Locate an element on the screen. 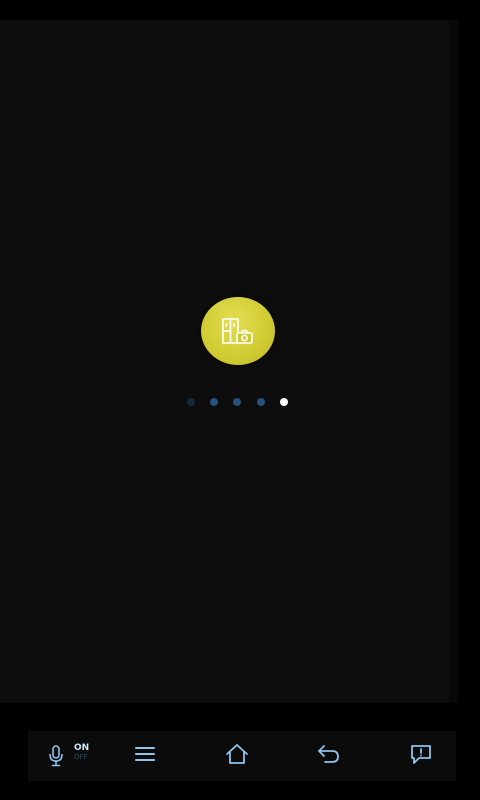 The image size is (480, 800). feedback-button is located at coordinates (421, 756).